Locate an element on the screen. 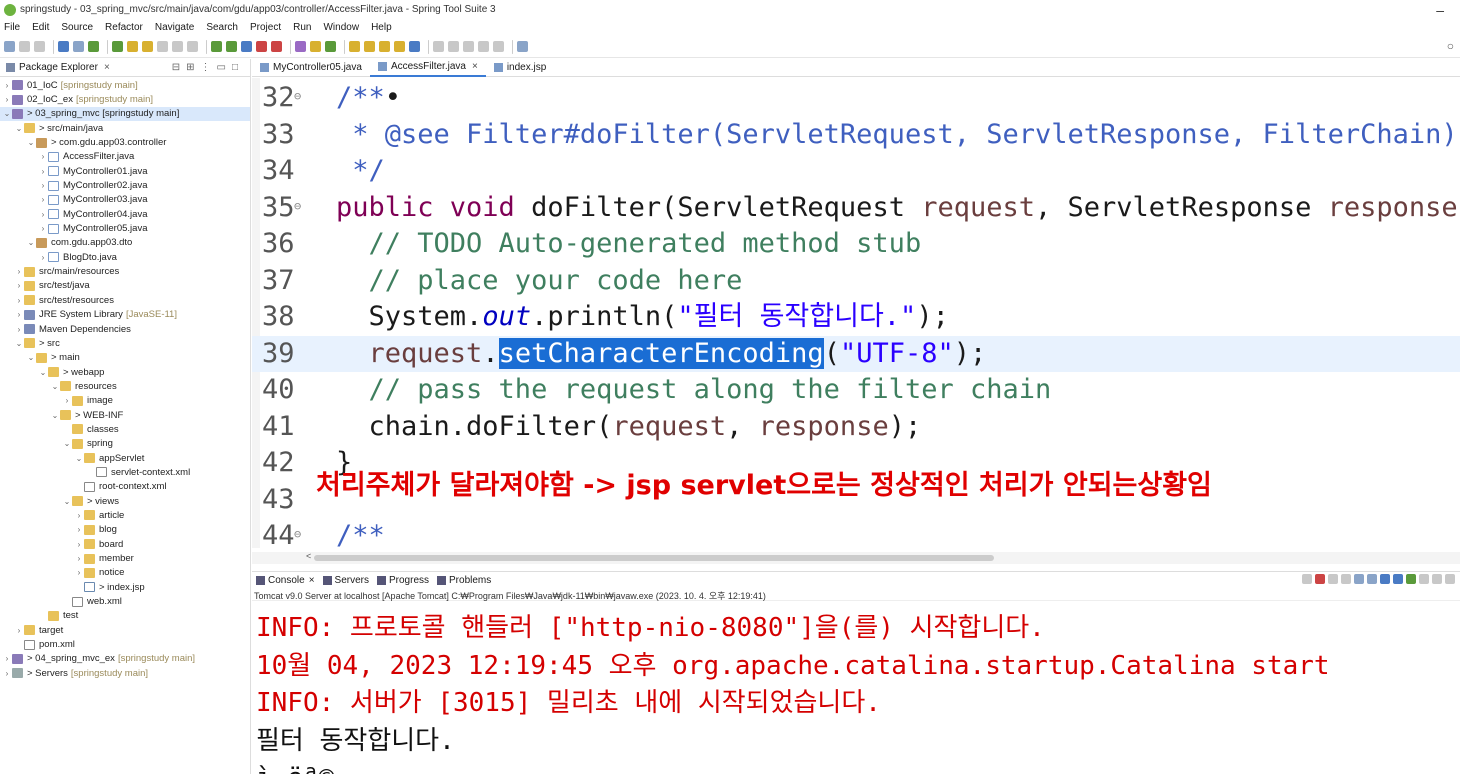 Image resolution: width=1460 pixels, height=774 pixels. tree-item: › MyController05.java is located at coordinates (125, 228).